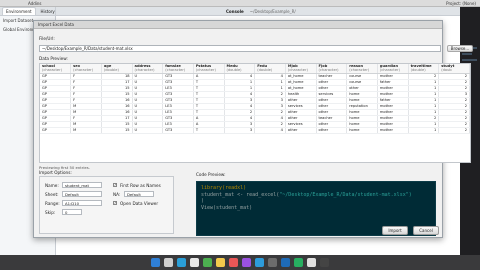 This screenshot has width=480, height=270. I want to click on console-tabbar: Console ~/Desktop/Example_R/, so click(262, 11).